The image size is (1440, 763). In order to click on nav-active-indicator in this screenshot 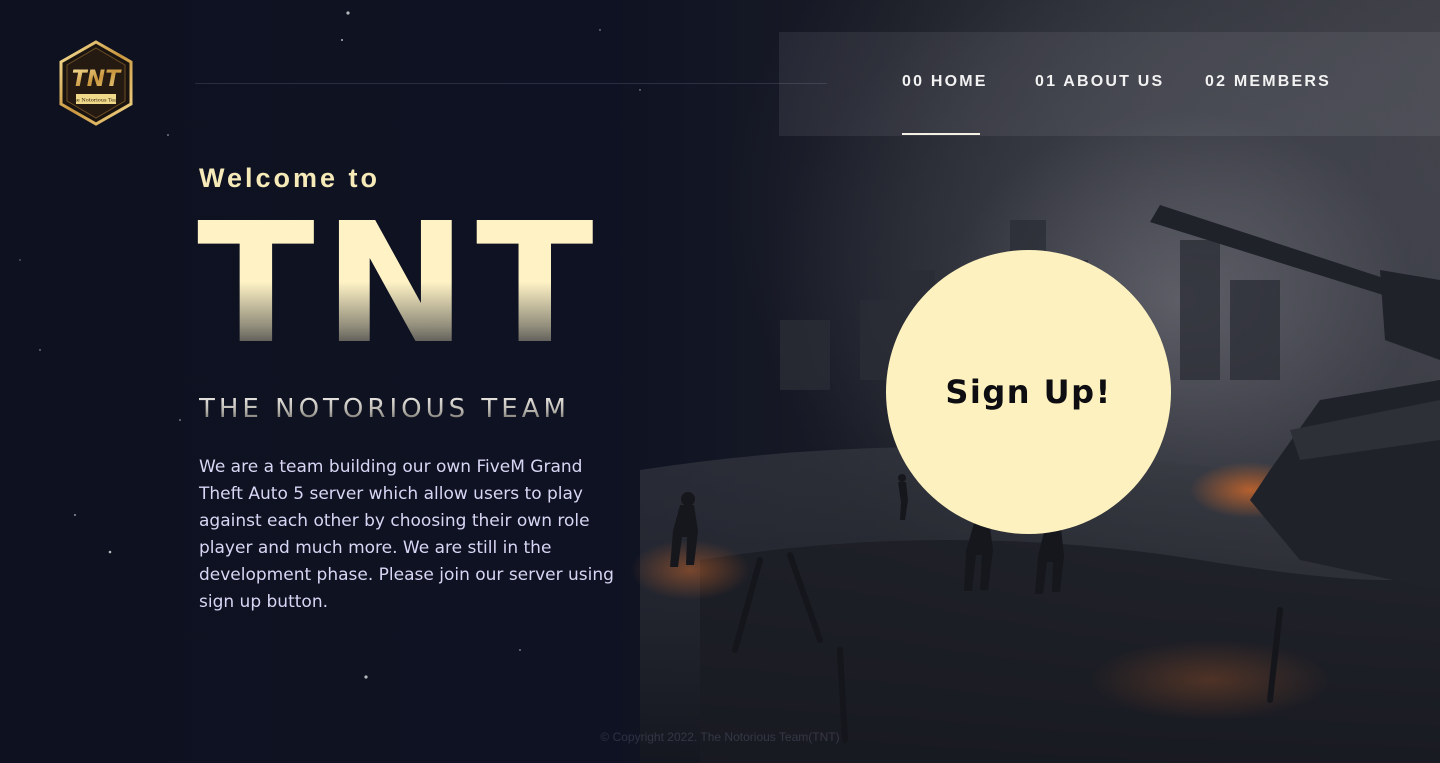, I will do `click(941, 134)`.